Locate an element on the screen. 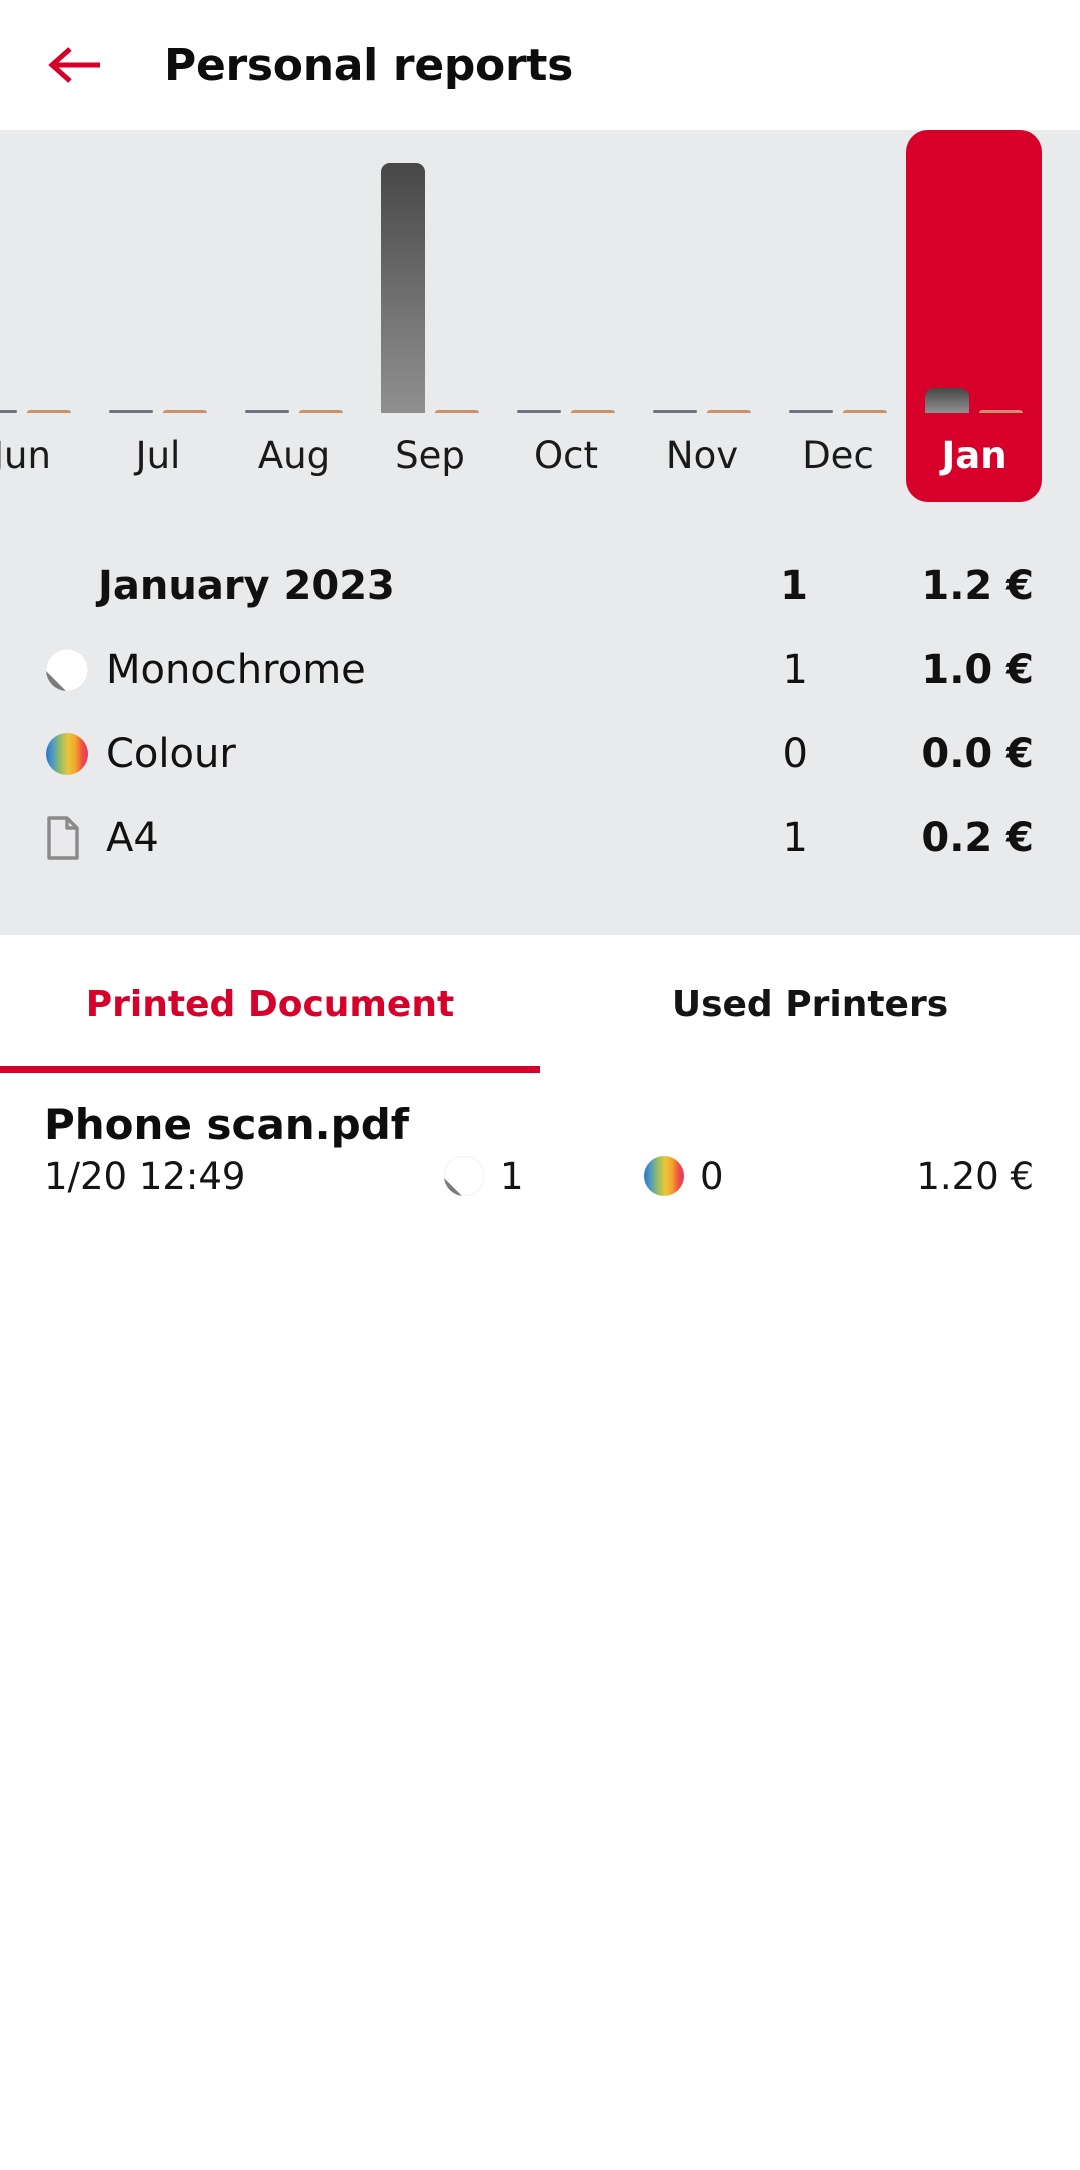  tab-printed-document: Printed Document is located at coordinates (270, 1004).